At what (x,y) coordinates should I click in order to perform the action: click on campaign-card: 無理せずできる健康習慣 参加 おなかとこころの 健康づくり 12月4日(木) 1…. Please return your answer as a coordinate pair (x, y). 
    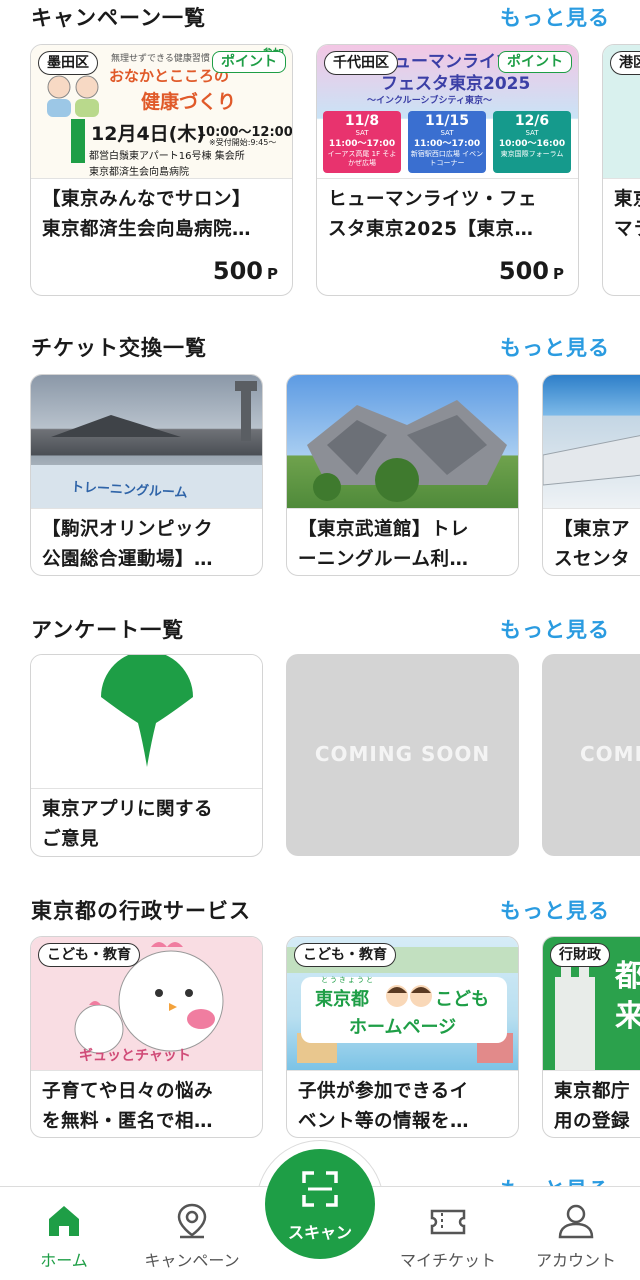
    Looking at the image, I should click on (161, 170).